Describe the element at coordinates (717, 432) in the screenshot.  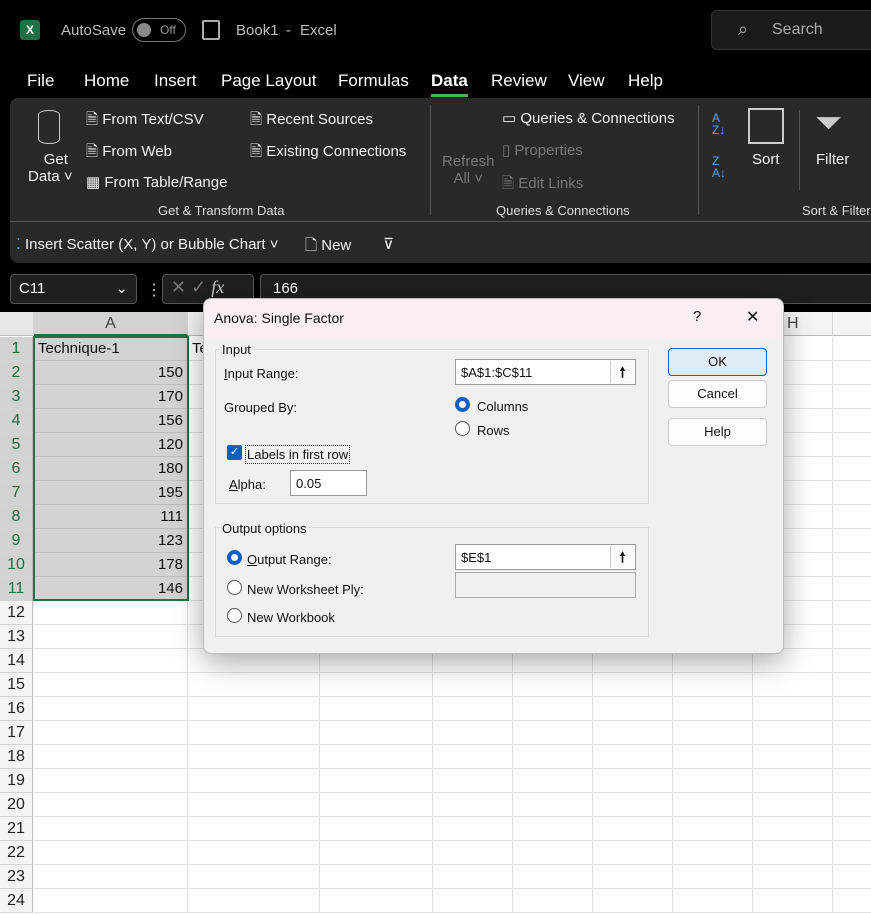
I see `help-button: Help` at that location.